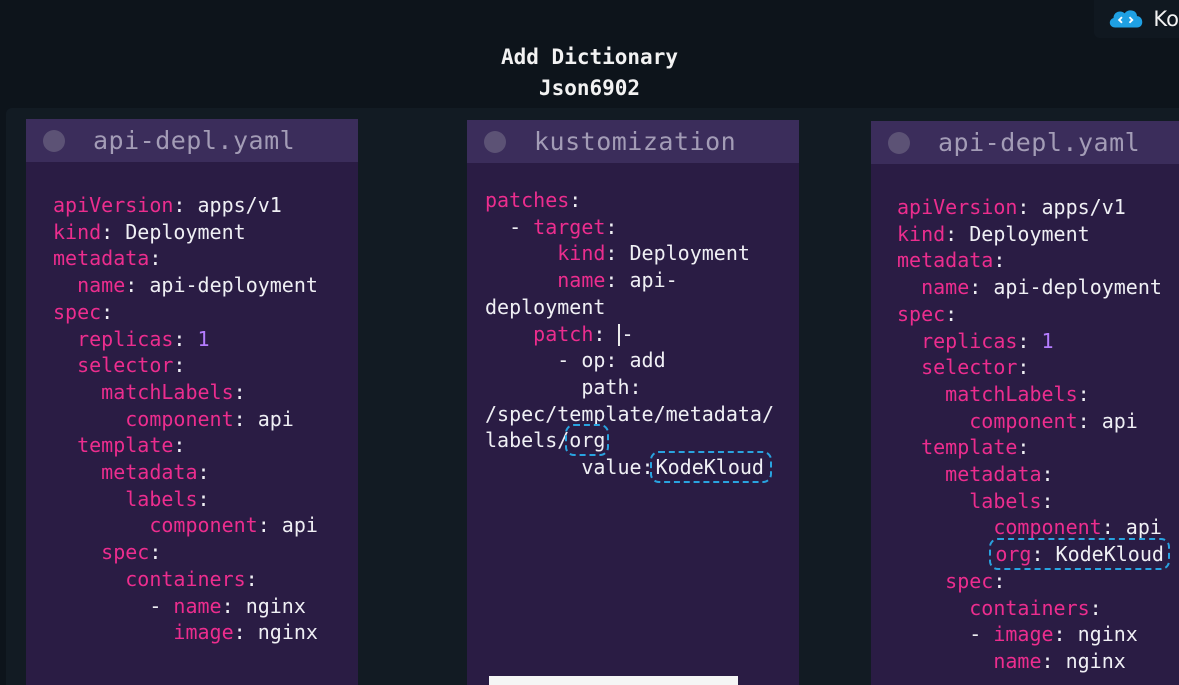 The width and height of the screenshot is (1179, 685). I want to click on code-line: - target:, so click(551, 226).